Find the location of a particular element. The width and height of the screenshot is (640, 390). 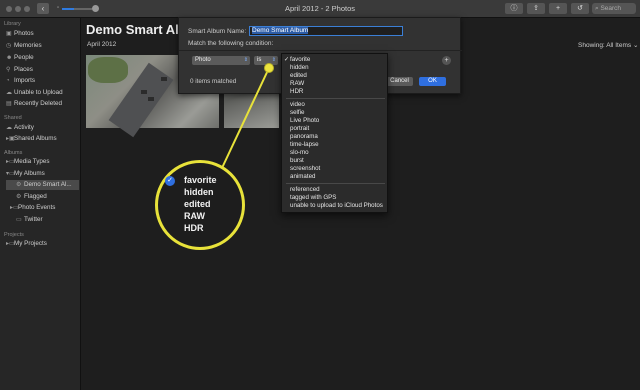

callout-anchor-dot is located at coordinates (269, 68).